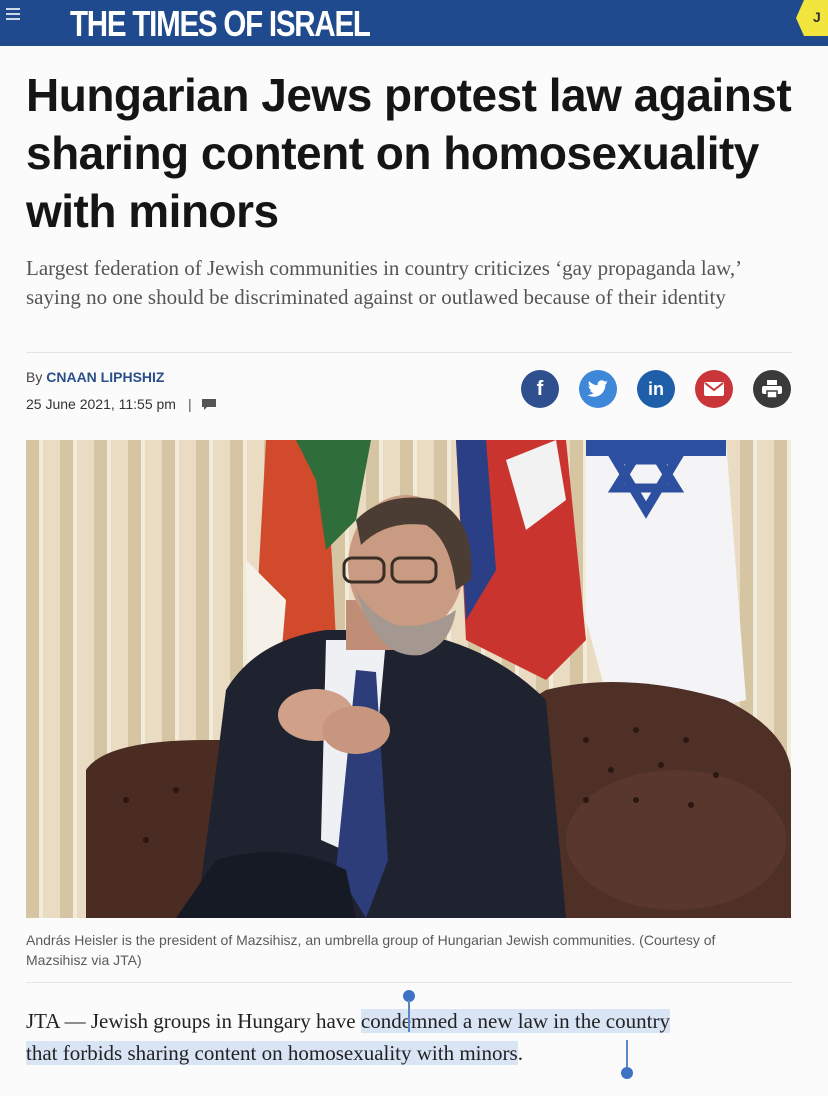 The width and height of the screenshot is (828, 1096). I want to click on linkedin-share-button: in, so click(656, 389).